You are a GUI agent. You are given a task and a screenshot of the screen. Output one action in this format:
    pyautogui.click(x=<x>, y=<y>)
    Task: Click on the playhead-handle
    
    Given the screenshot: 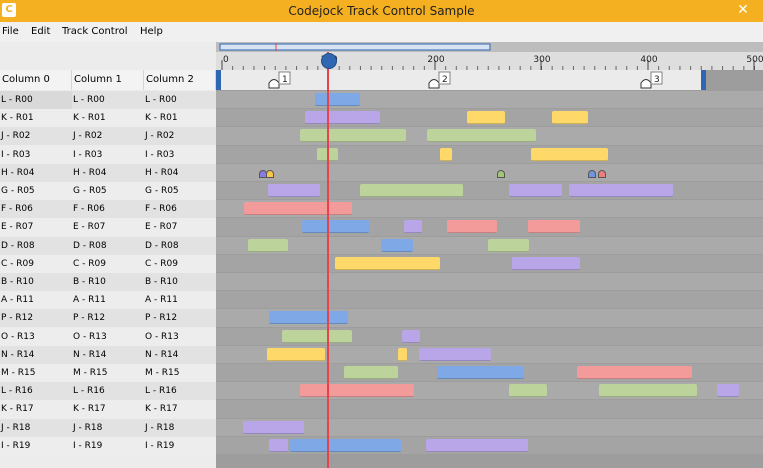 What is the action you would take?
    pyautogui.click(x=329, y=61)
    